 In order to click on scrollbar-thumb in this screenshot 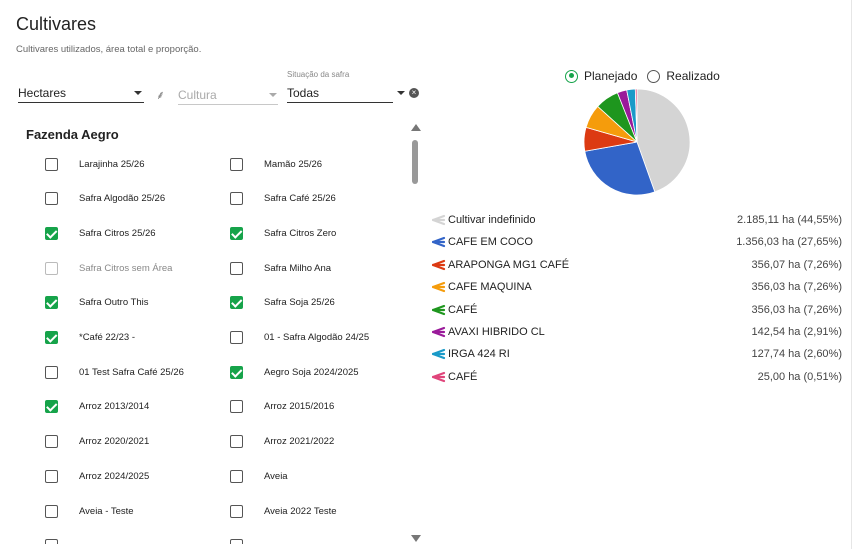, I will do `click(415, 162)`.